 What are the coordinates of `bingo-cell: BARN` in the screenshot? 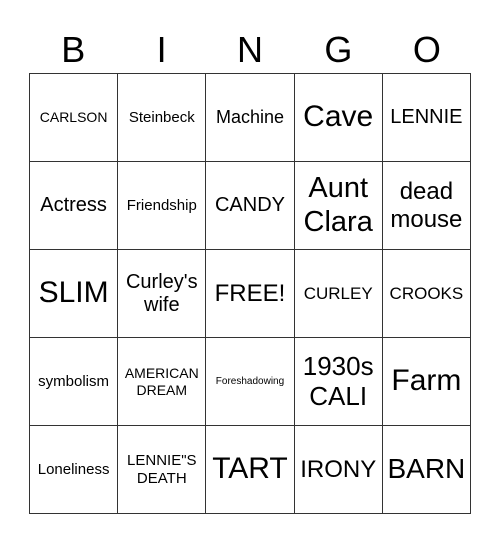 It's located at (426, 470).